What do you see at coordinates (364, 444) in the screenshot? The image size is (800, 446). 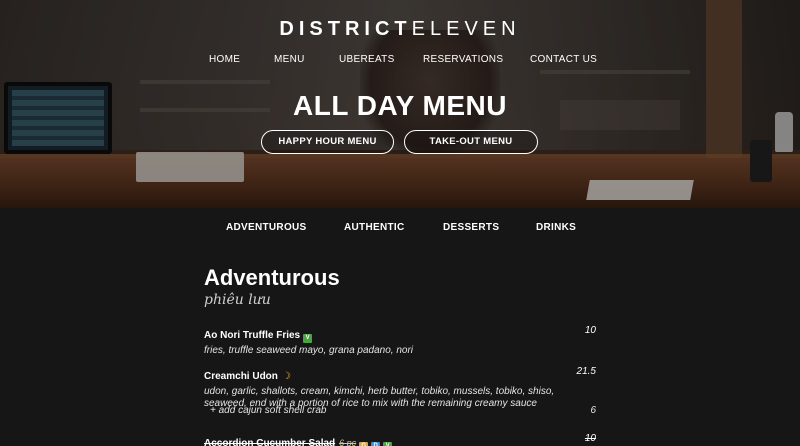 I see `gf-icon: G` at bounding box center [364, 444].